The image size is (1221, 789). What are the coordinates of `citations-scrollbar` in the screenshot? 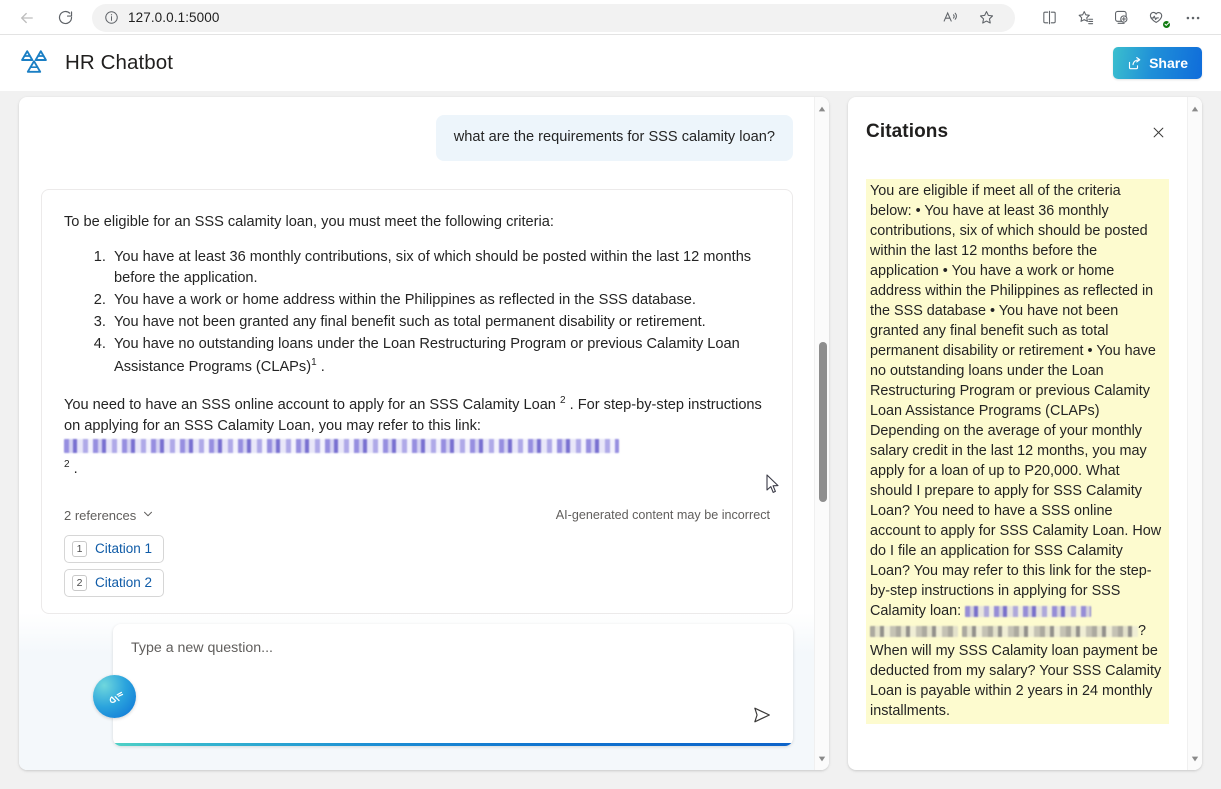 It's located at (1194, 433).